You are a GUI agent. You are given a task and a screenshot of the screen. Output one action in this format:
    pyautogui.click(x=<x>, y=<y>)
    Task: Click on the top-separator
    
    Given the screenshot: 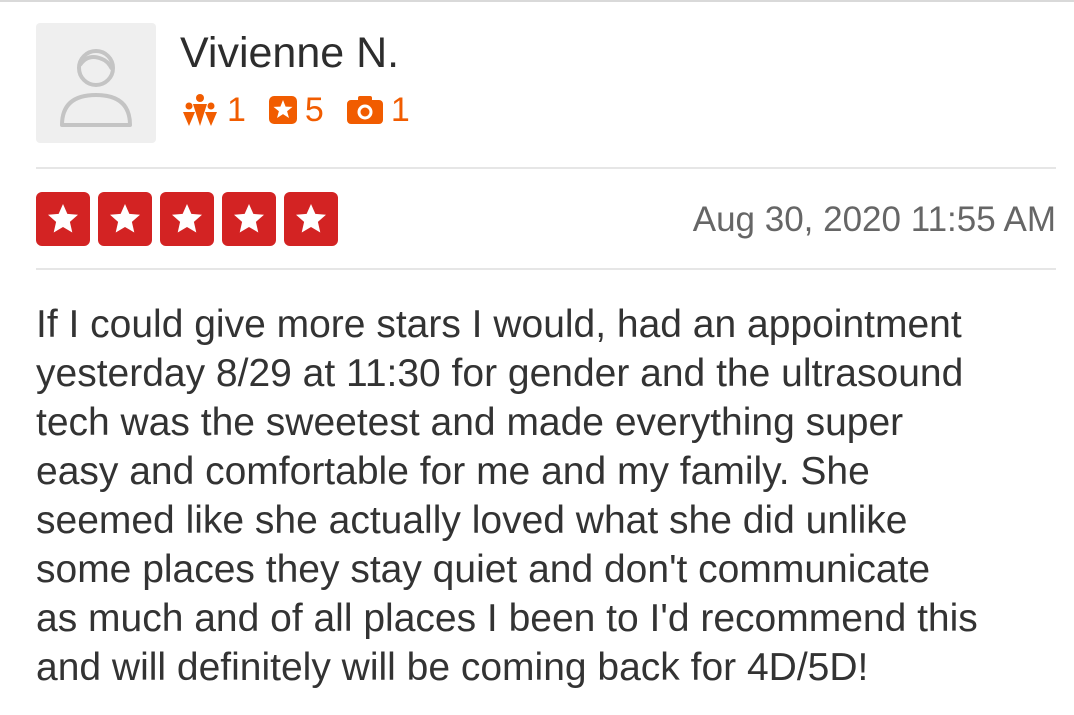 What is the action you would take?
    pyautogui.click(x=537, y=1)
    